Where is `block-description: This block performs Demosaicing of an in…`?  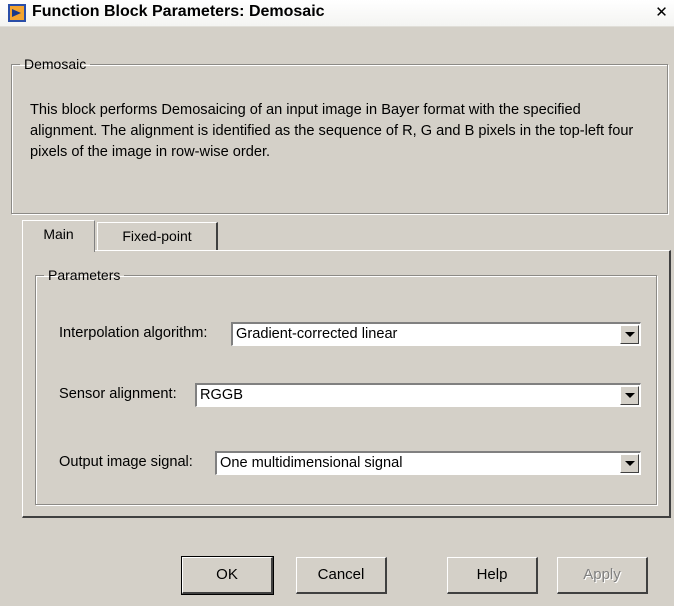 block-description: This block performs Demosaicing of an in… is located at coordinates (332, 131).